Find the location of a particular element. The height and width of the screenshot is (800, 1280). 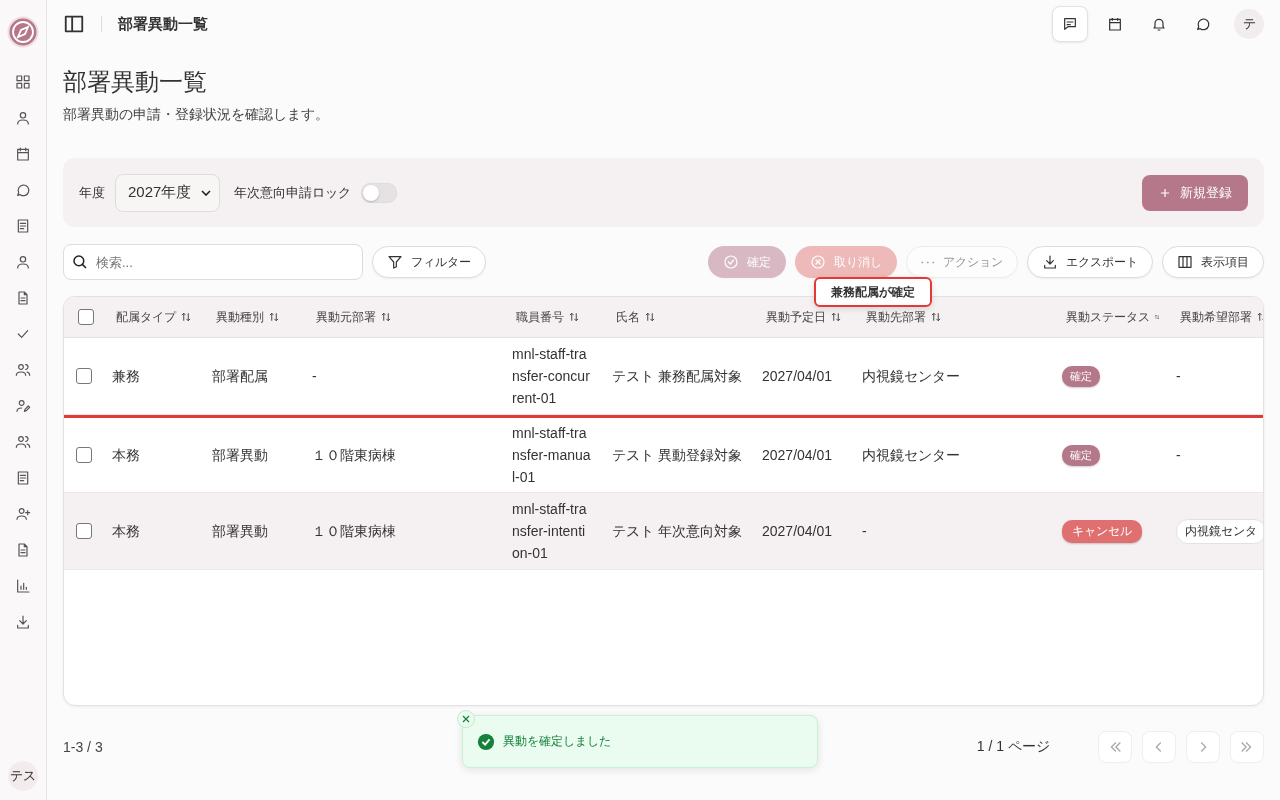

table-cell-text: mnl-staff-transfer-manual-01 is located at coordinates (552, 455).